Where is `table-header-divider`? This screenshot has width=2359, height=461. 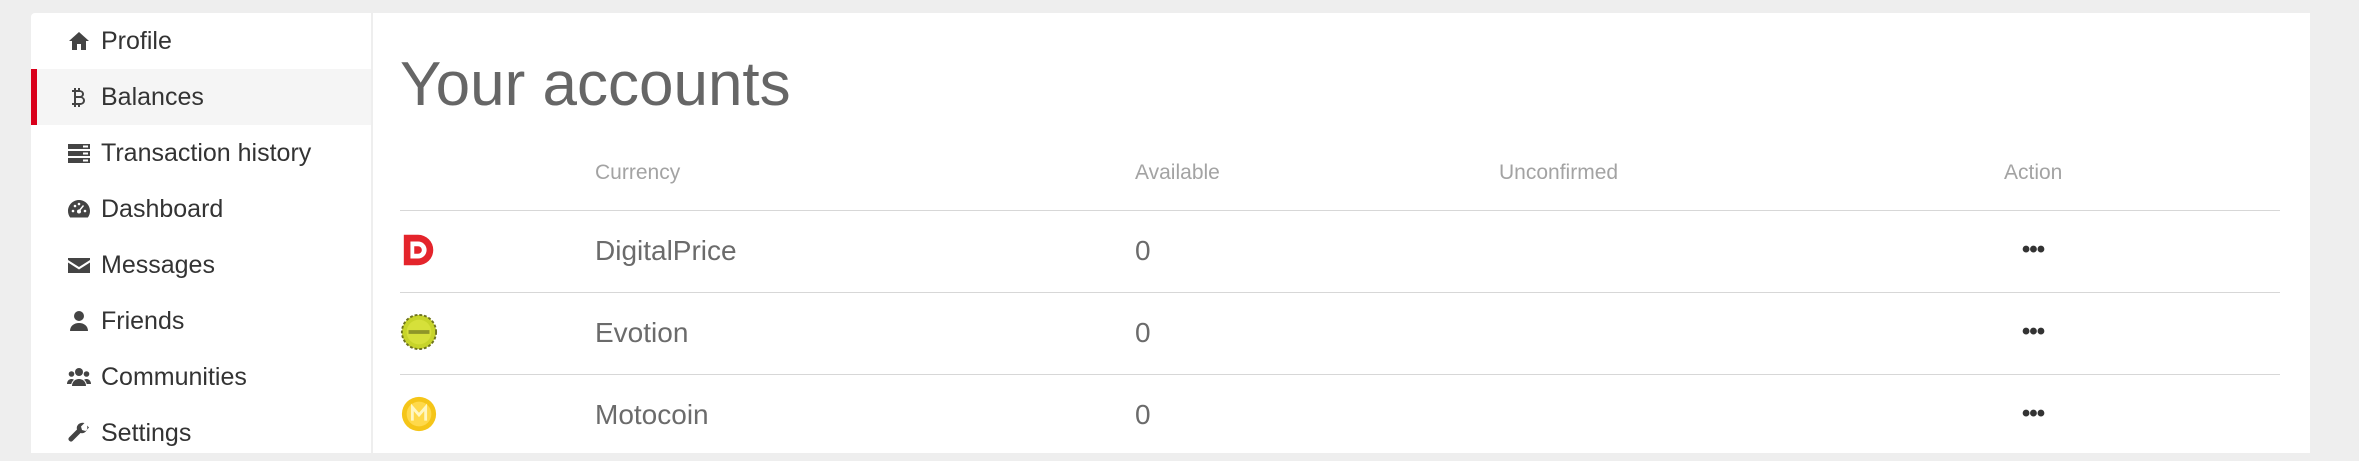 table-header-divider is located at coordinates (1340, 210).